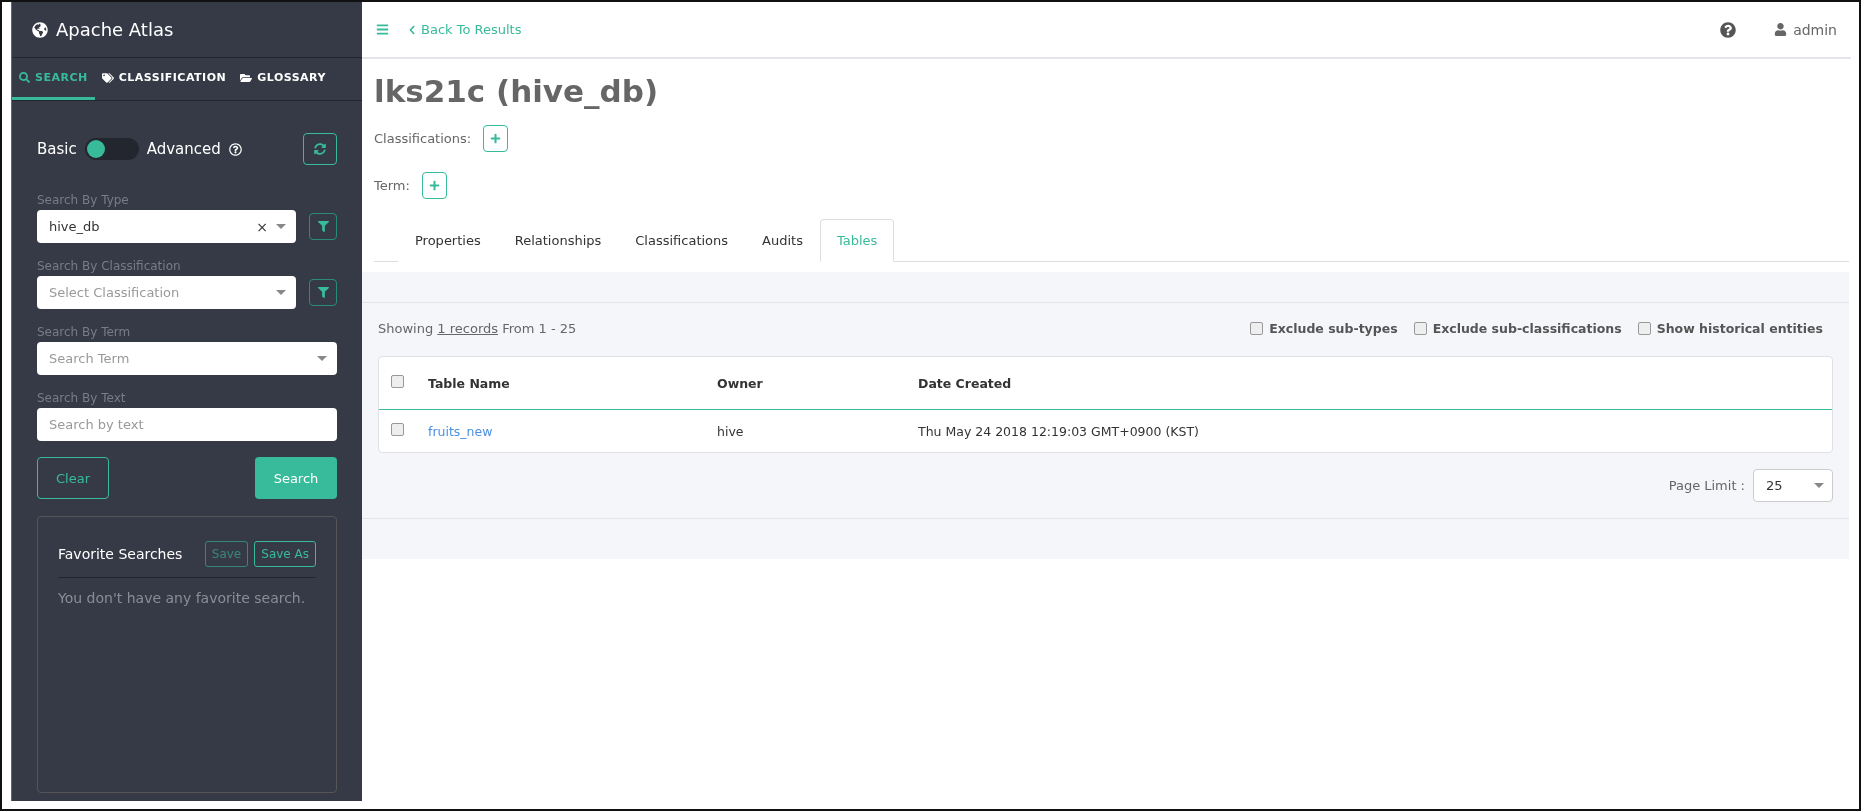 The height and width of the screenshot is (811, 1861). I want to click on field-label: Classifications:, so click(423, 138).